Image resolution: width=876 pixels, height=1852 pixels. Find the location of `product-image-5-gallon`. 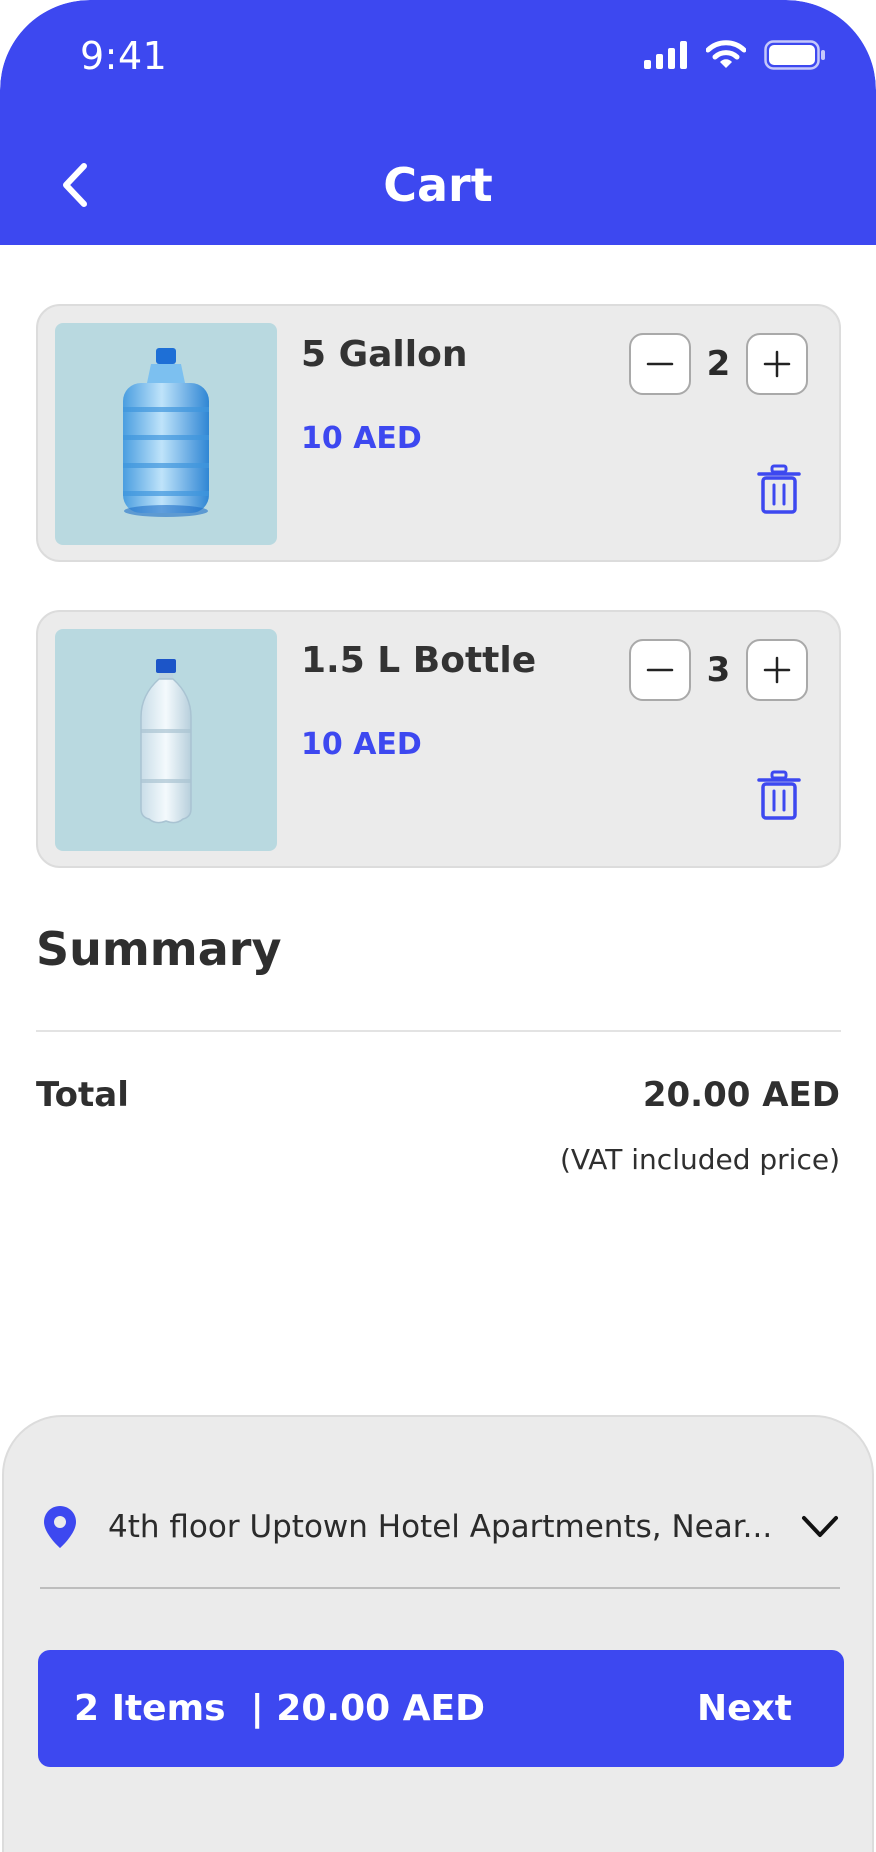

product-image-5-gallon is located at coordinates (166, 434).